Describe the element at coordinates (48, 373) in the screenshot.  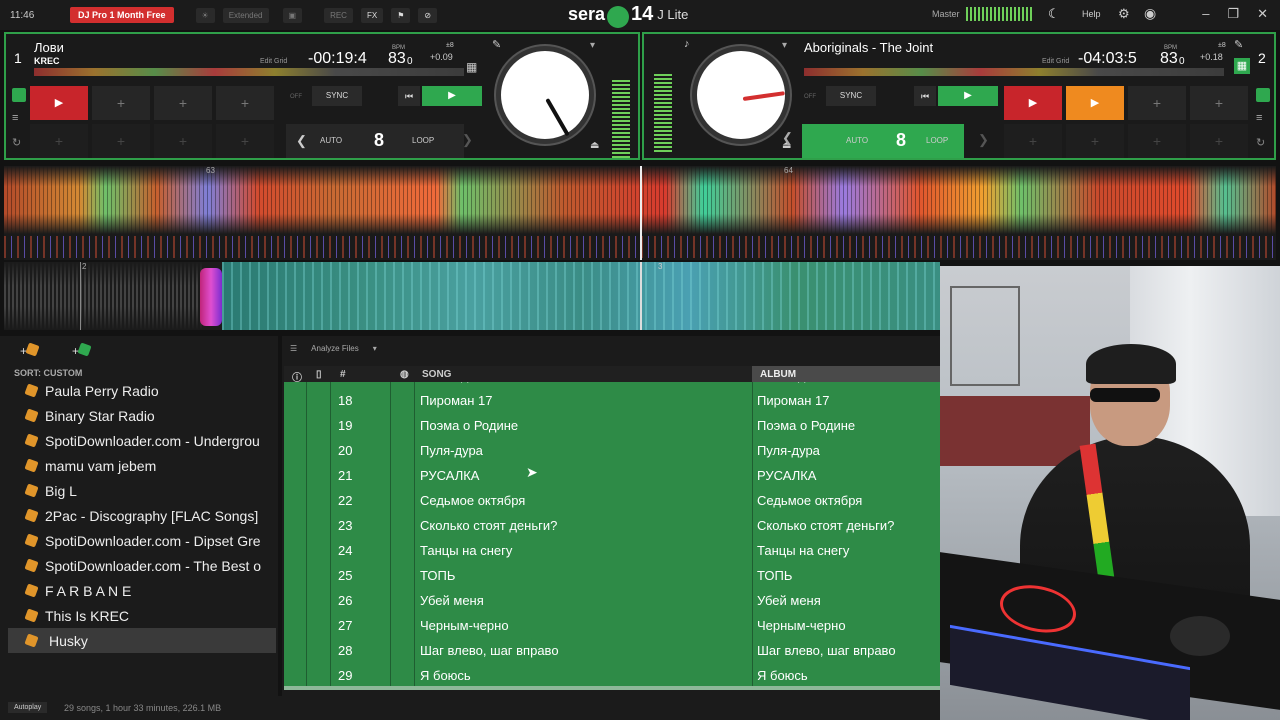
I see `sort-label: SORT: CUSTOM` at that location.